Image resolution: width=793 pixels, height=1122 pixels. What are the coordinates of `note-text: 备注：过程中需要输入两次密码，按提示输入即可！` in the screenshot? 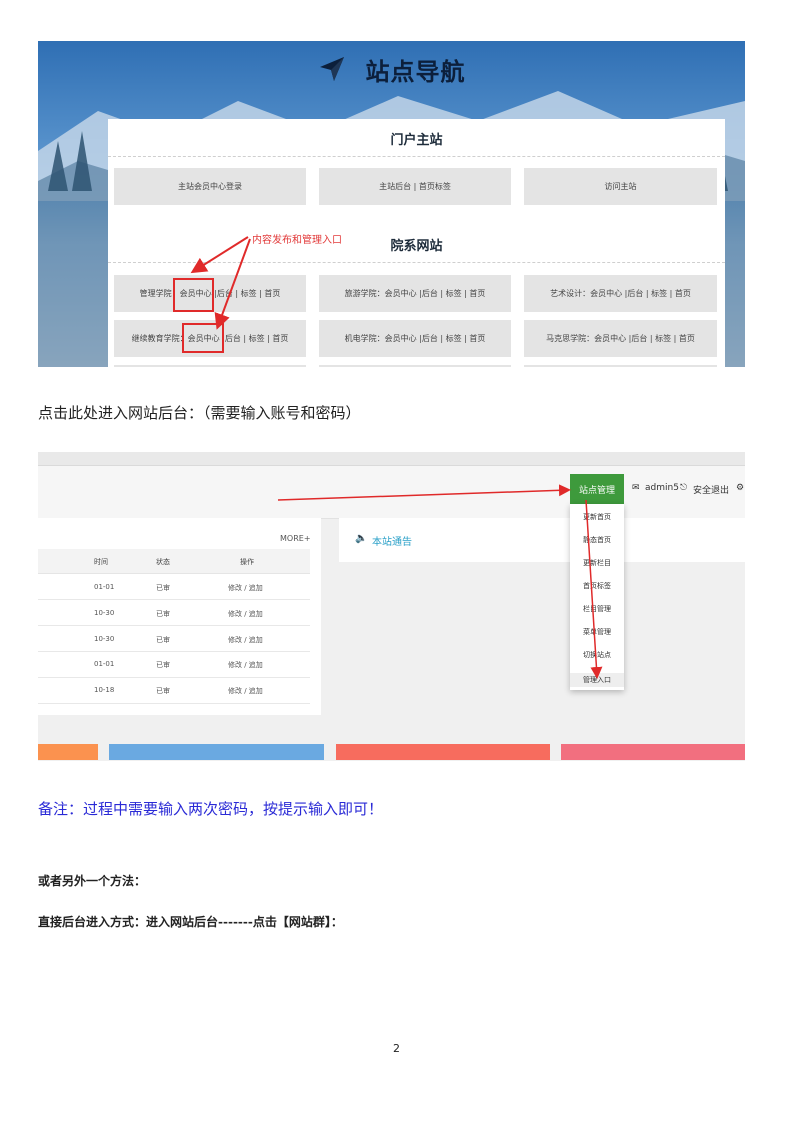 It's located at (211, 809).